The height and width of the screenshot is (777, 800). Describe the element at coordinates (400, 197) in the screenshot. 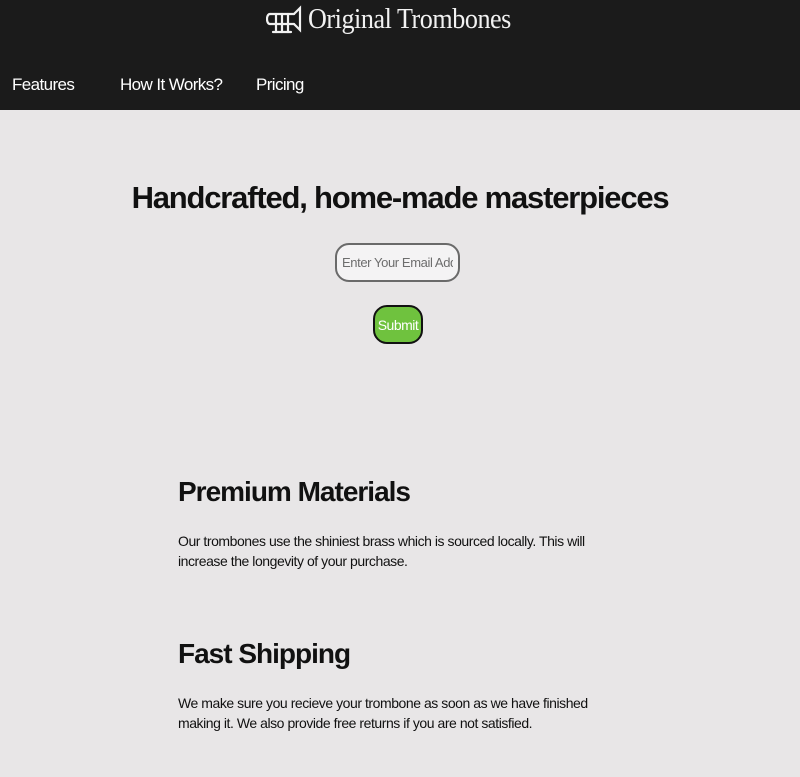

I see `hero-title: Handcrafted, home-made masterpieces` at that location.